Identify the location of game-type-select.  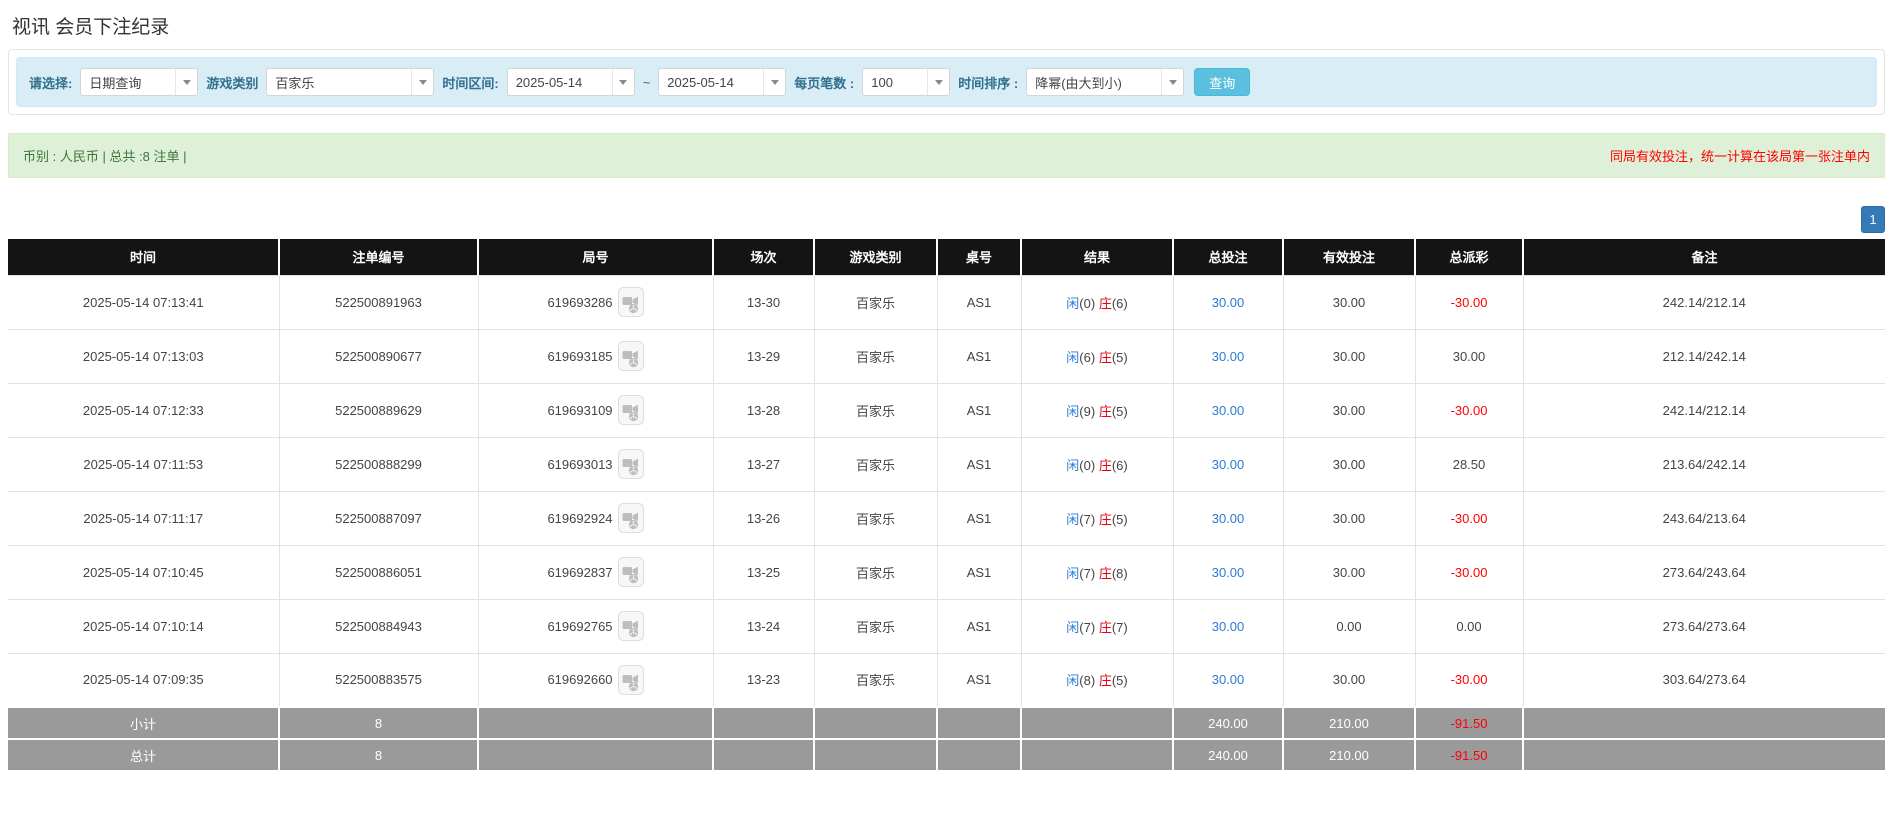
(350, 82).